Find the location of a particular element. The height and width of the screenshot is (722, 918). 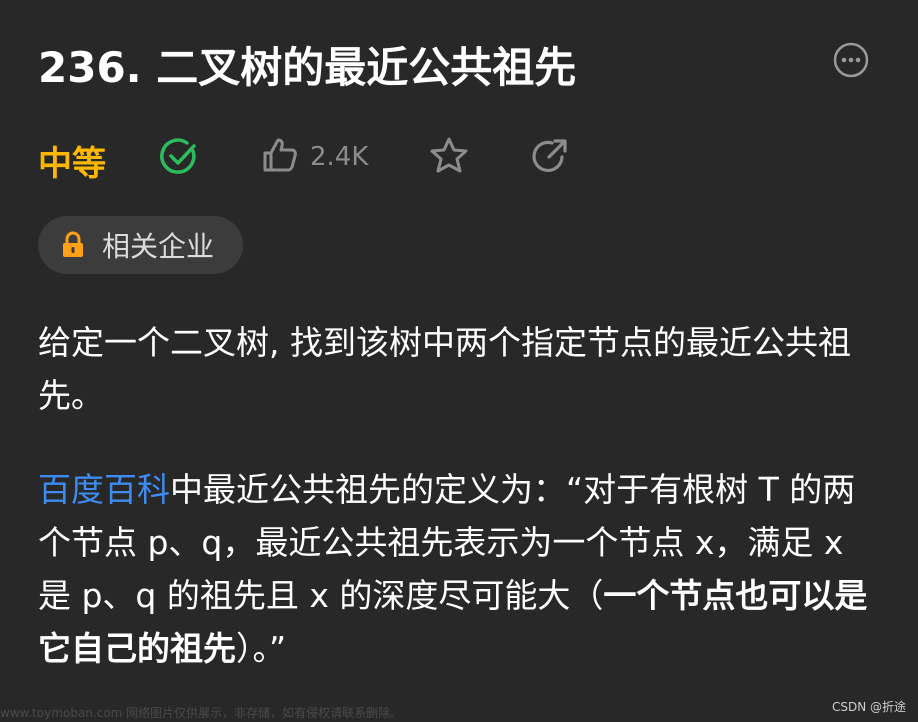

baidu-baike-link: 百度百科 is located at coordinates (104, 489).